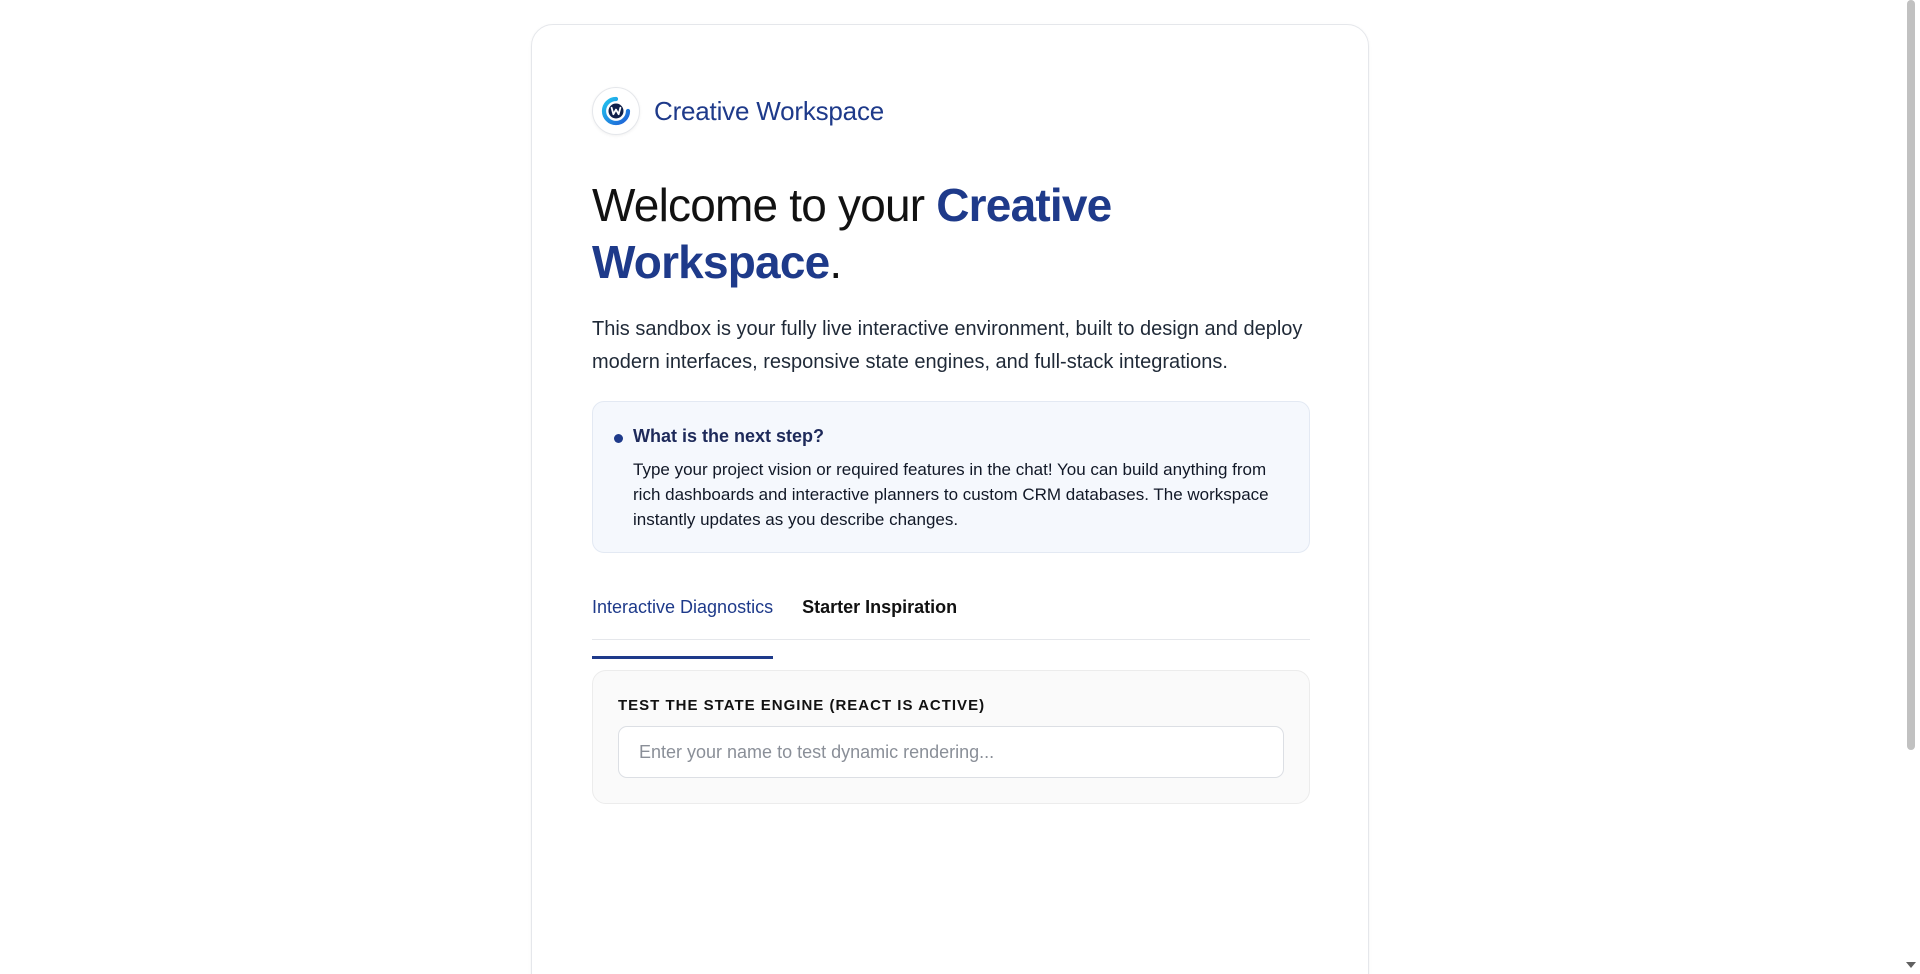 Image resolution: width=1920 pixels, height=974 pixels. What do you see at coordinates (618, 438) in the screenshot?
I see `bullet-dot-icon` at bounding box center [618, 438].